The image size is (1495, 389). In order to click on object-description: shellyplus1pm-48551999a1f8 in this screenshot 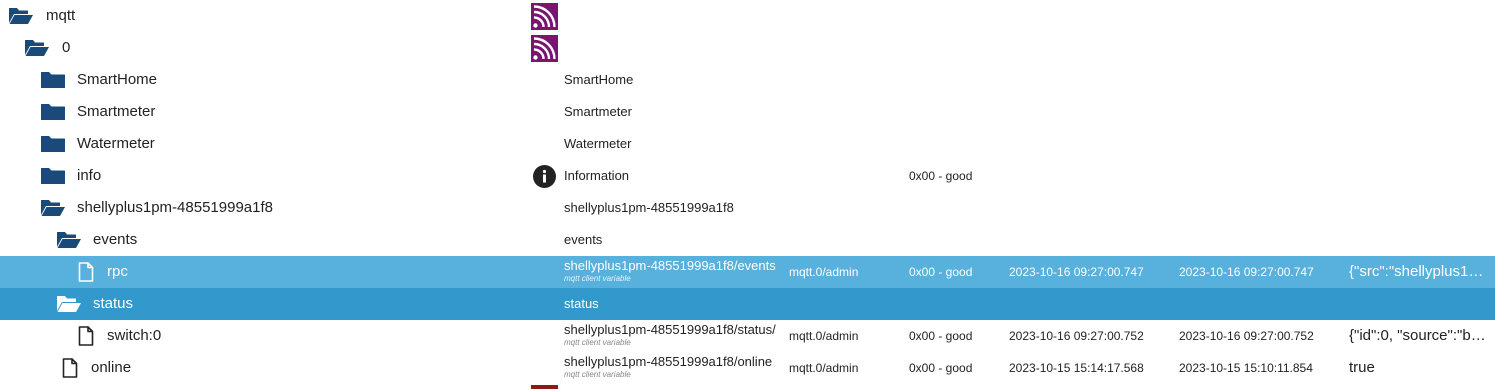, I will do `click(649, 208)`.